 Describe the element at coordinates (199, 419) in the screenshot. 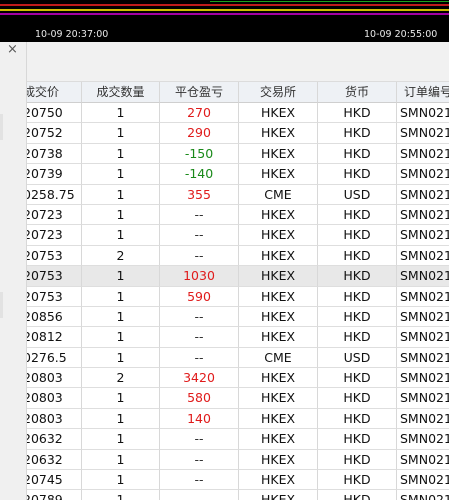

I see `cell-pnl: 140` at that location.